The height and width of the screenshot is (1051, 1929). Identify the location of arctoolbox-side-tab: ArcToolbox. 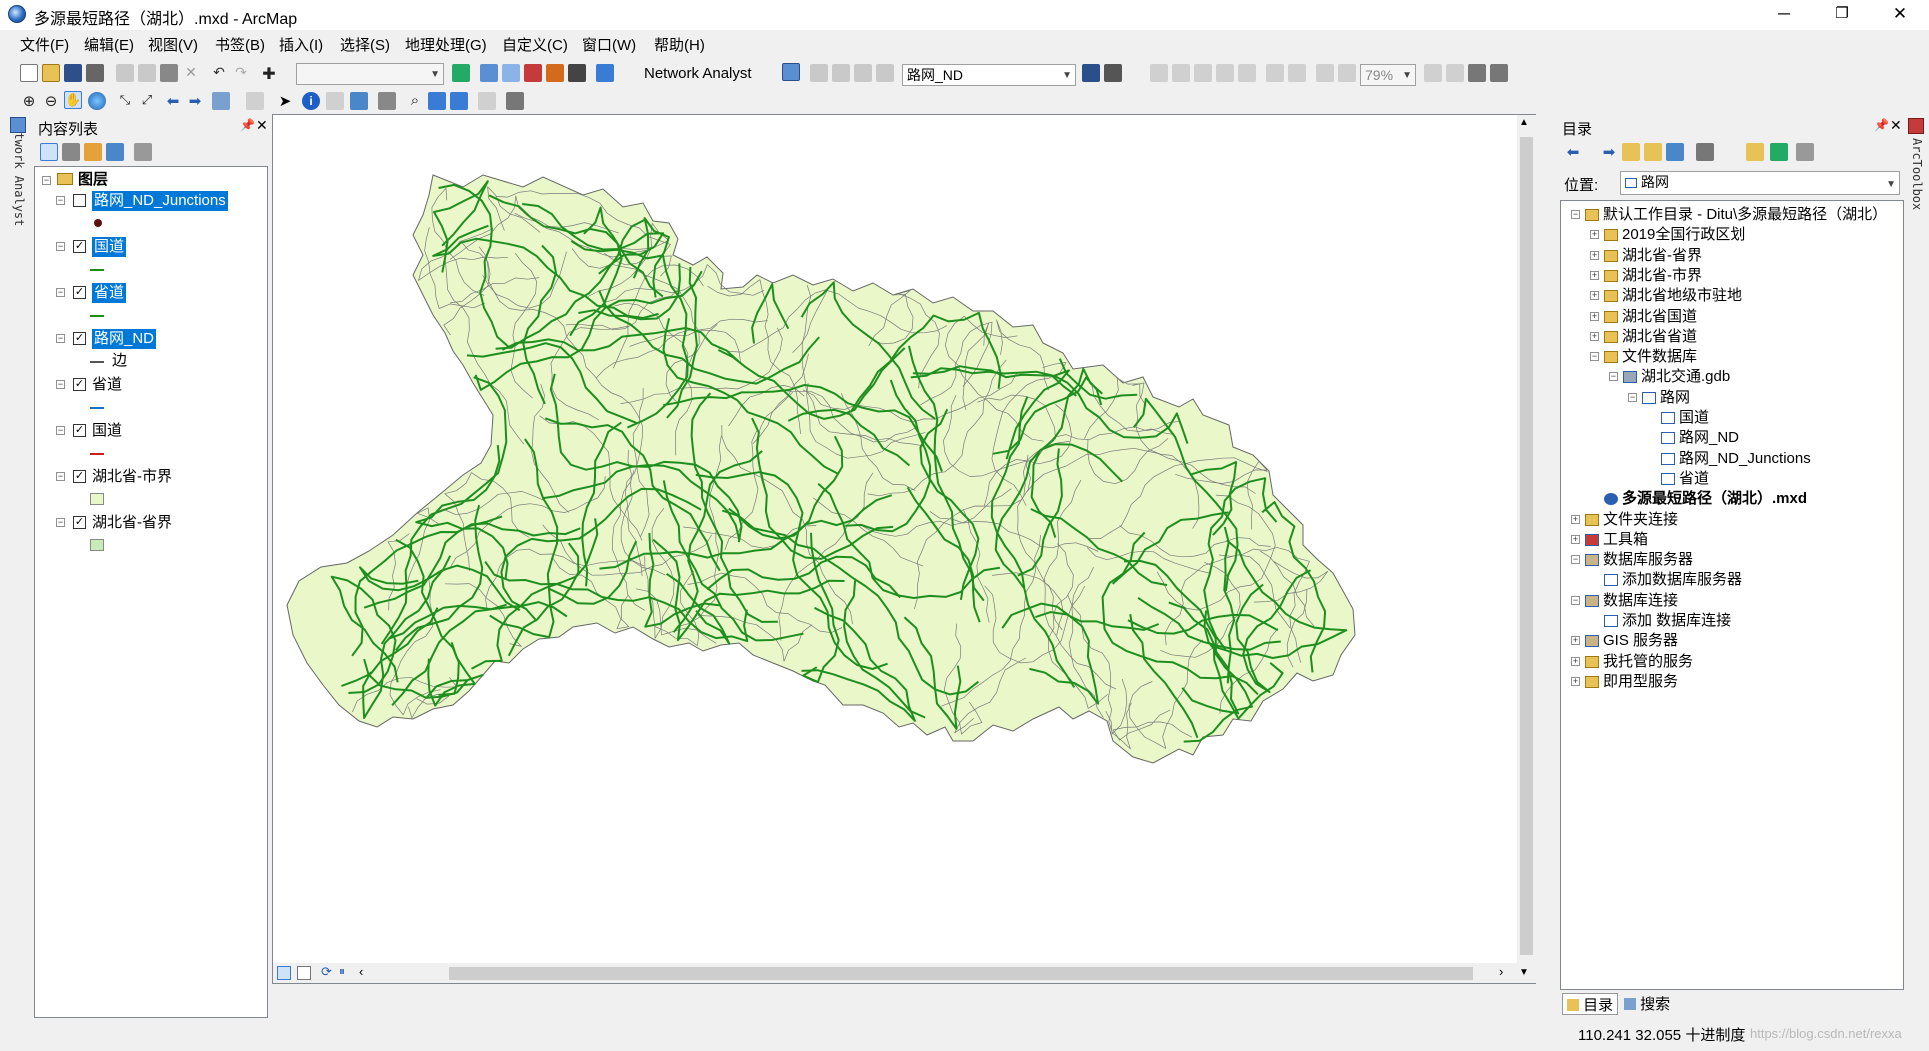
(1917, 188).